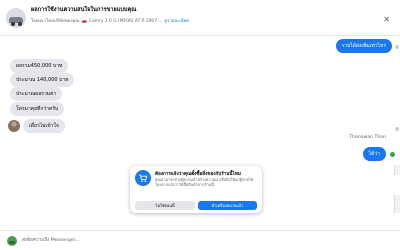  I want to click on message-outgoing: รายได้ส่งเพิ่มเท่าไหร่, so click(363, 46).